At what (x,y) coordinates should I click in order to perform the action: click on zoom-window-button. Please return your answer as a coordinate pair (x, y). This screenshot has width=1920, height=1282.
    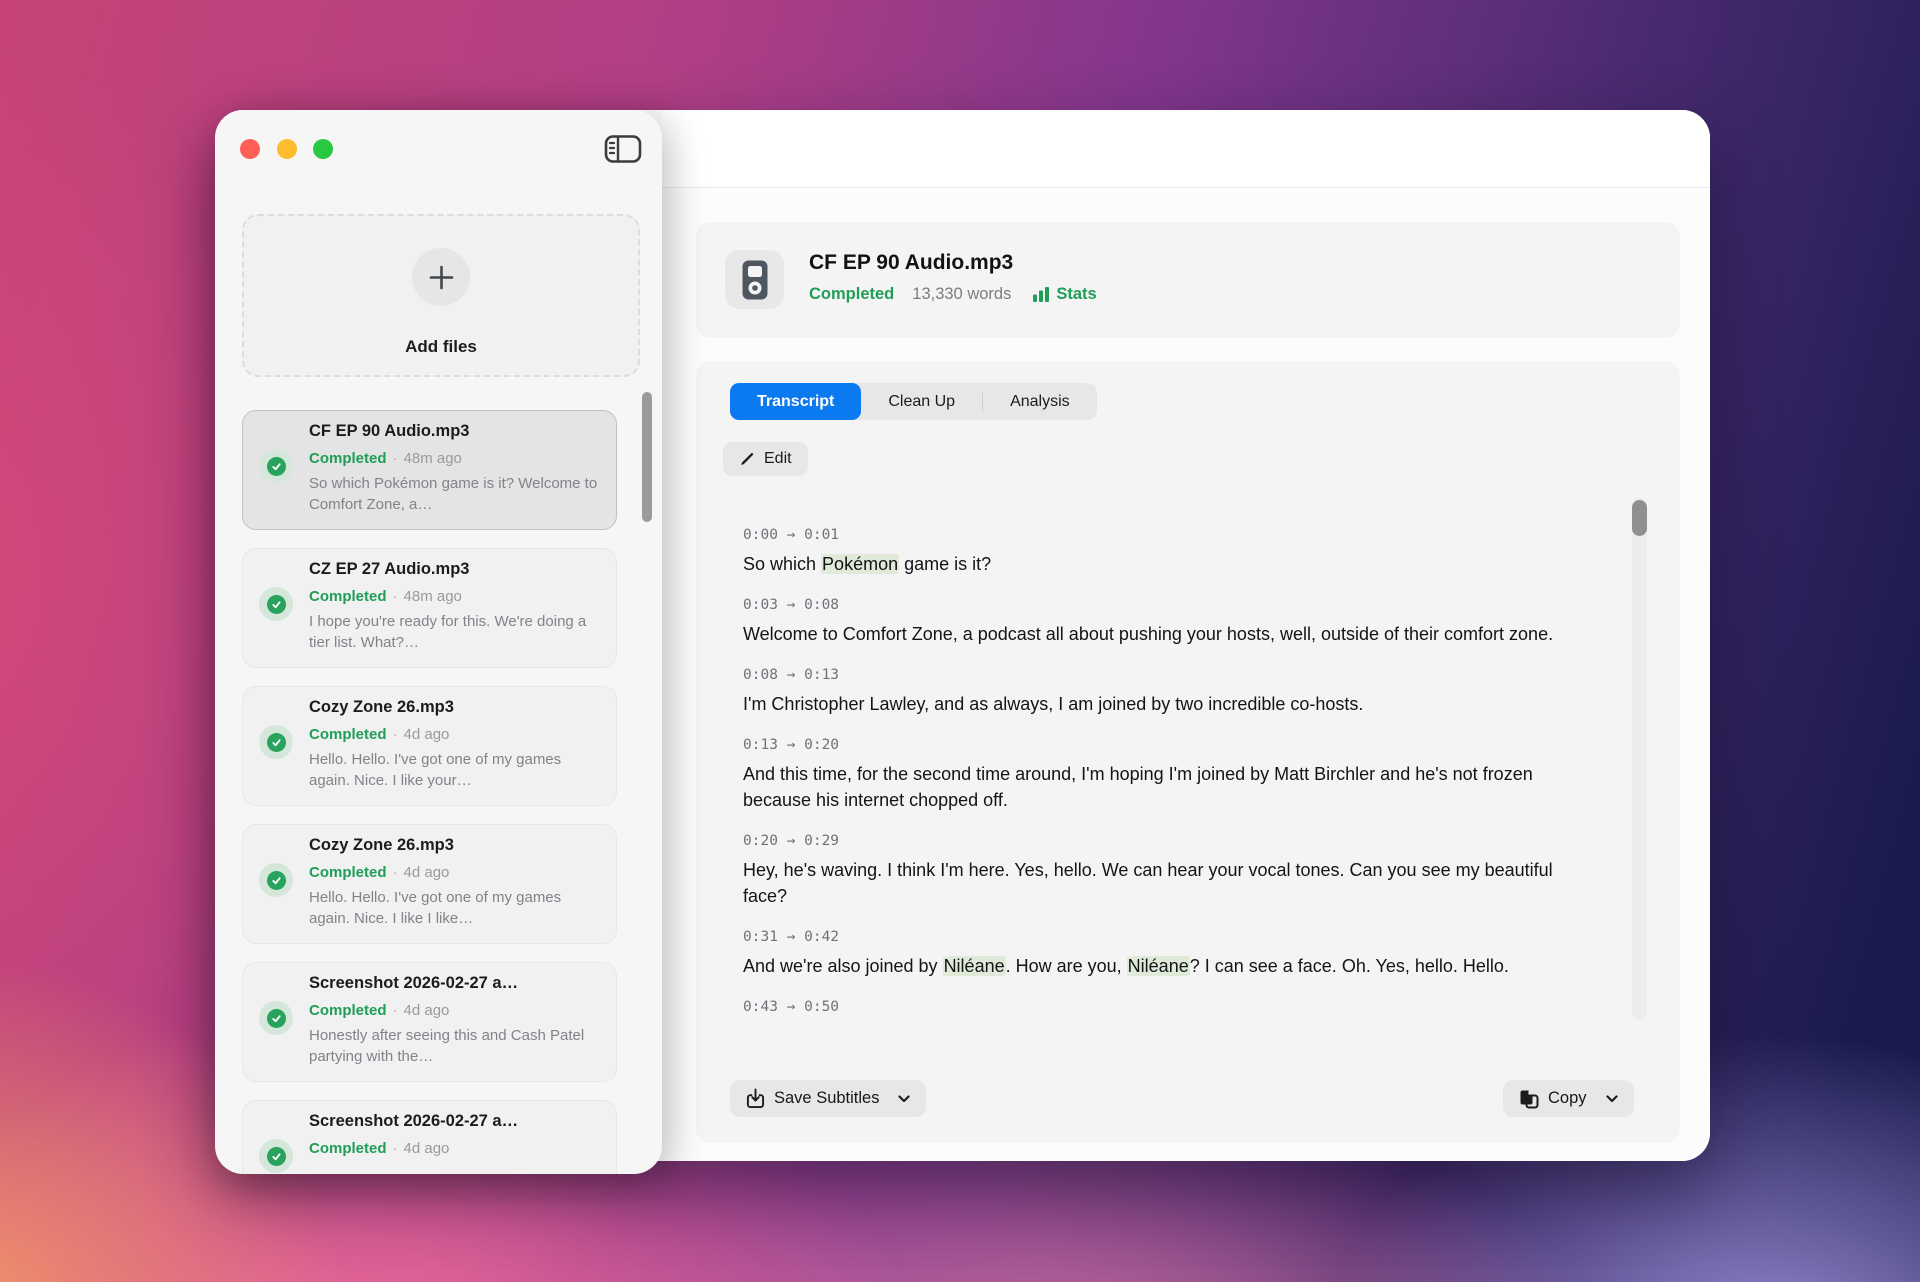
    Looking at the image, I should click on (323, 149).